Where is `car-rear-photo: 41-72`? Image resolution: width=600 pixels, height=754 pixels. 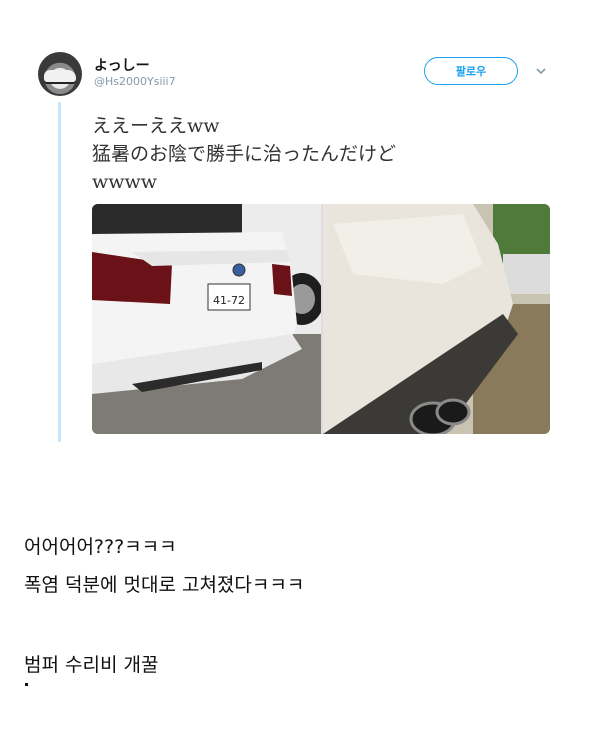
car-rear-photo: 41-72 is located at coordinates (208, 319).